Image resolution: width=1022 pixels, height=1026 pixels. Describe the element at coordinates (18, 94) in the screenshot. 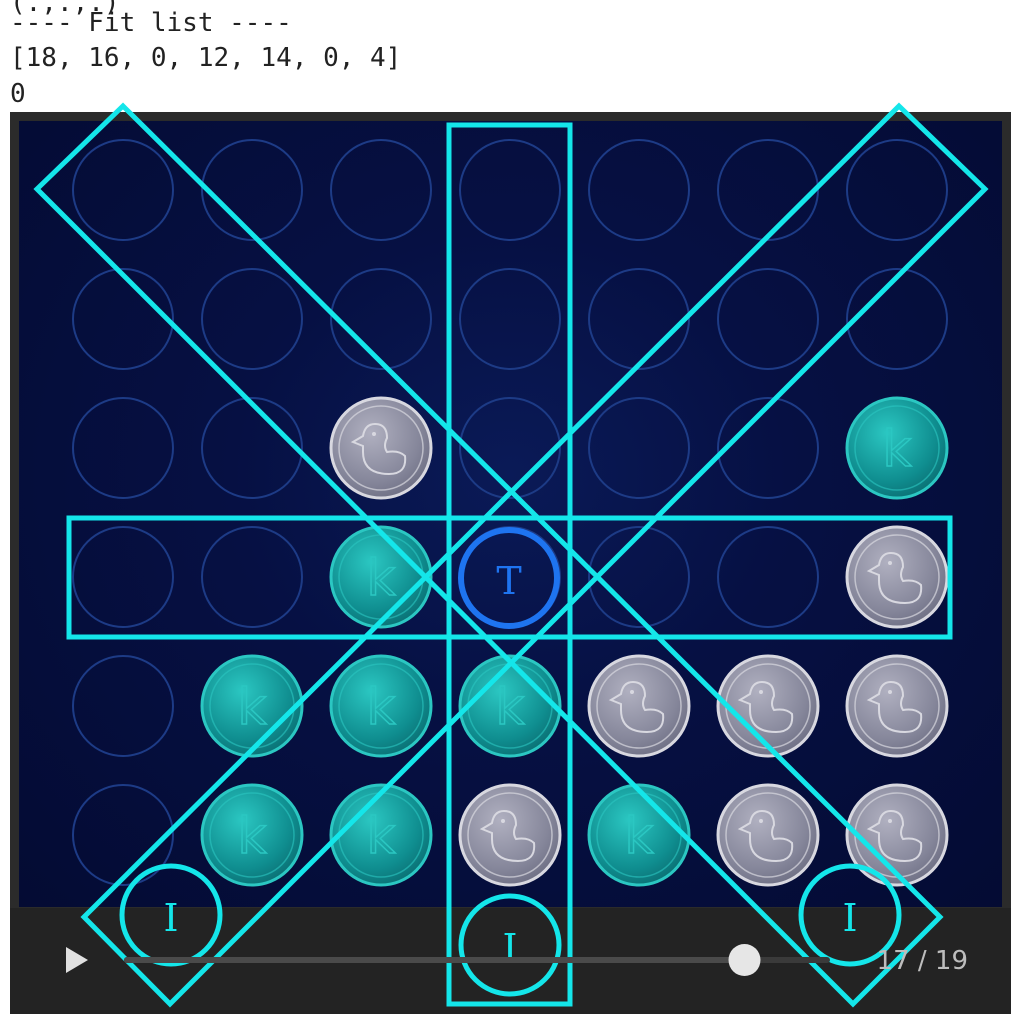

I see `console-line: 0` at that location.